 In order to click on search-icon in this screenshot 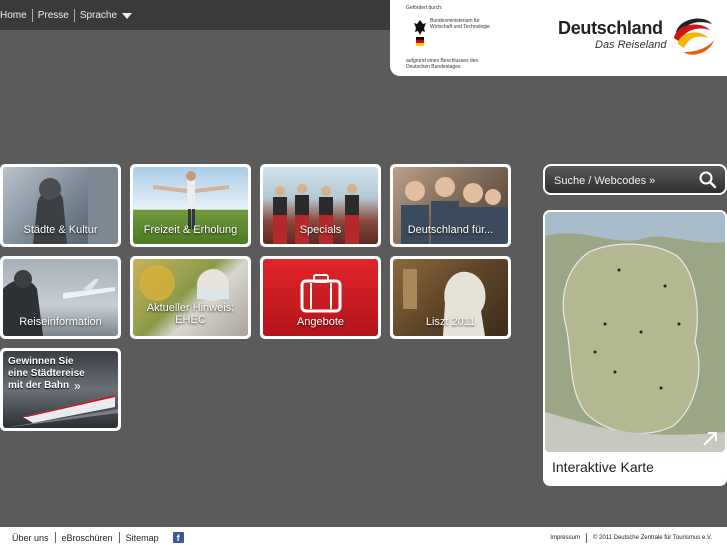, I will do `click(708, 180)`.